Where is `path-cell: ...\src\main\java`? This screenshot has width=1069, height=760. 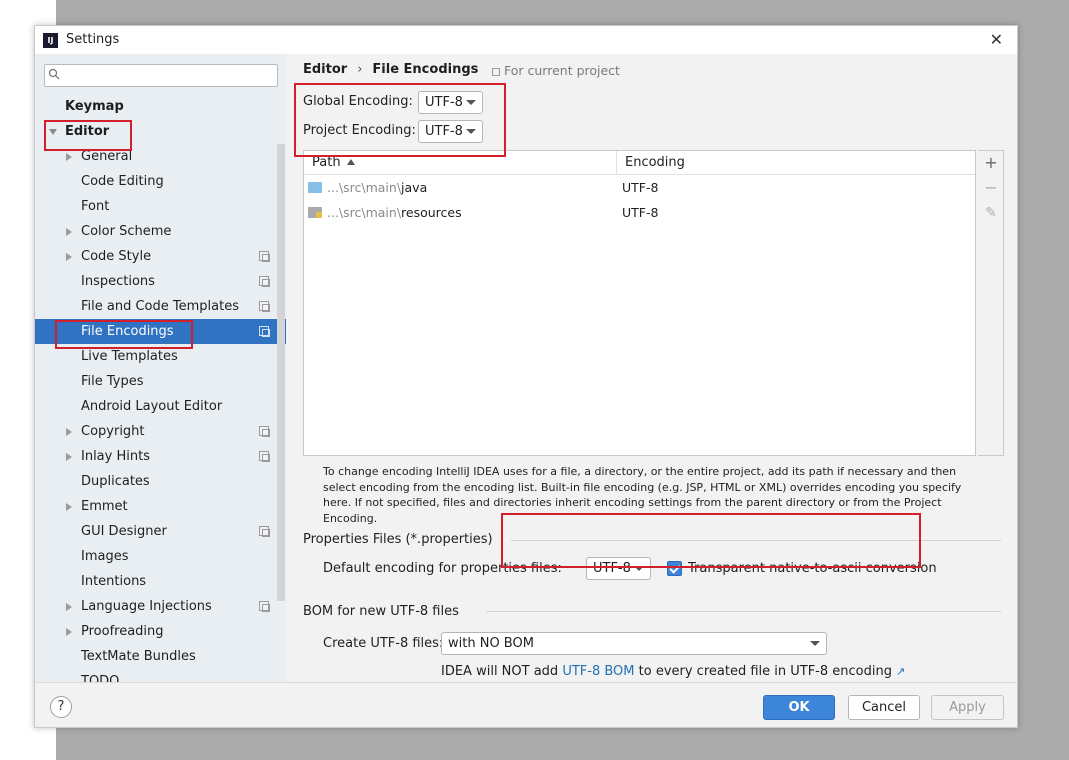
path-cell: ...\src\main\java is located at coordinates (367, 187).